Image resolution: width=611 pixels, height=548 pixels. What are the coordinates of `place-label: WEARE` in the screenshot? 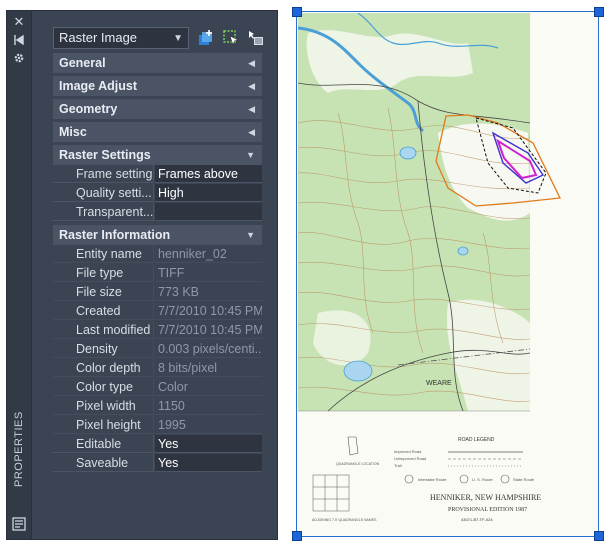 It's located at (439, 383).